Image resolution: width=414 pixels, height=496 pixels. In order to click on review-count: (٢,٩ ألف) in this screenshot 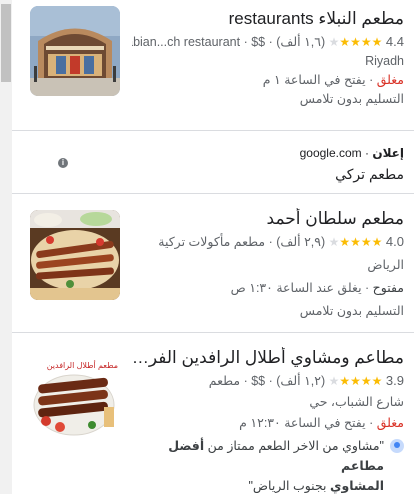, I will do `click(301, 242)`.